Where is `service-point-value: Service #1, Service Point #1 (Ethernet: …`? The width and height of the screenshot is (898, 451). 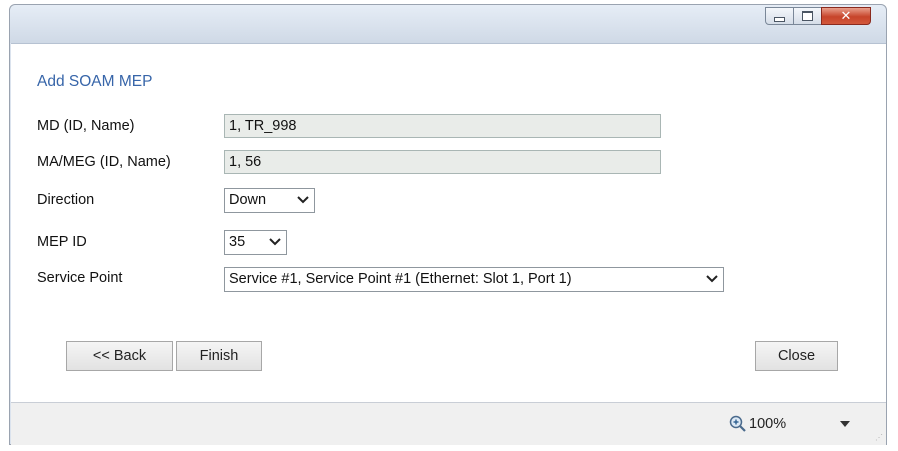 service-point-value: Service #1, Service Point #1 (Ethernet: … is located at coordinates (400, 279).